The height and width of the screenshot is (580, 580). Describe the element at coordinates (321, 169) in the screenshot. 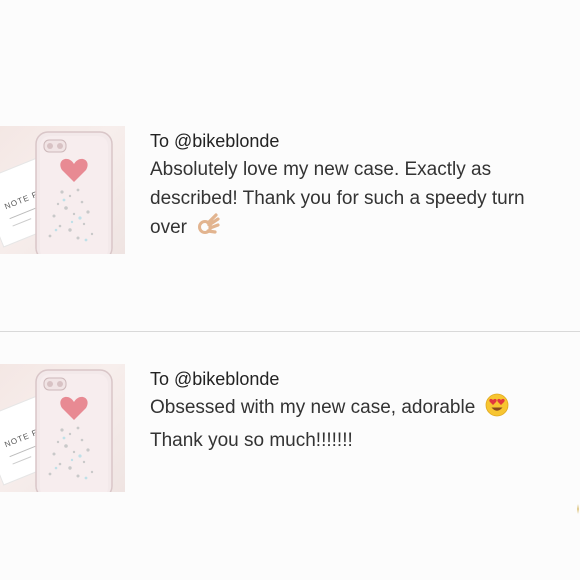

I see `review-message-line: Absolutely love my new case. Exactly as` at that location.